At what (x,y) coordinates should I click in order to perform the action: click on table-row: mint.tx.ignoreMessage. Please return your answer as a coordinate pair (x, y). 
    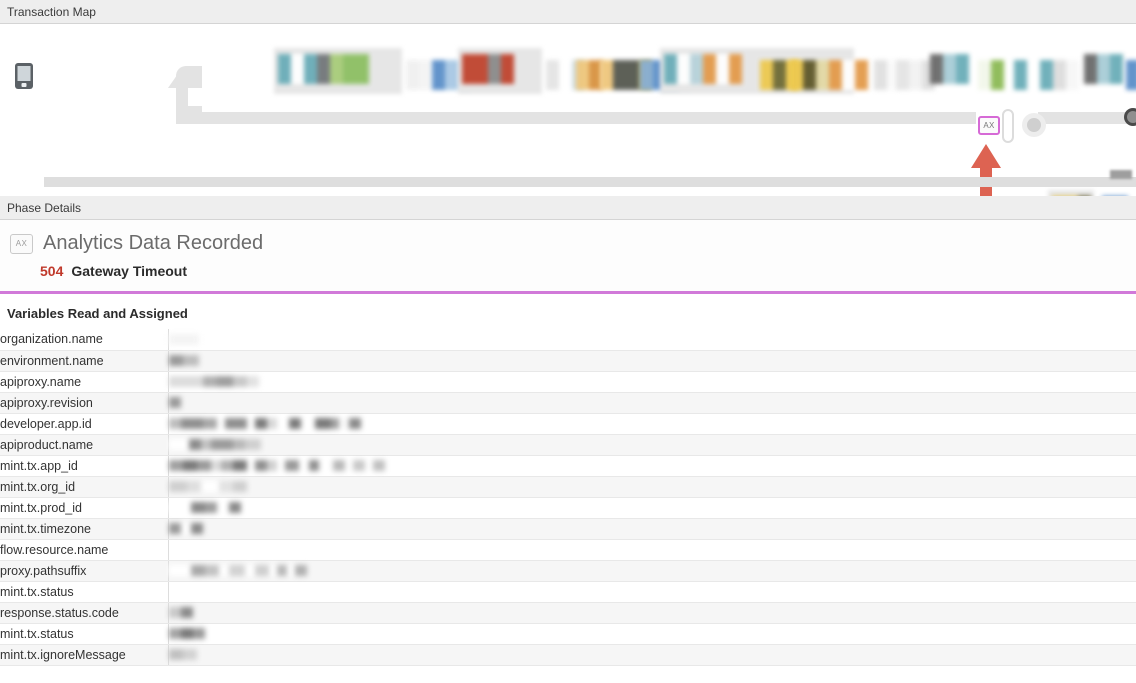
    Looking at the image, I should click on (568, 655).